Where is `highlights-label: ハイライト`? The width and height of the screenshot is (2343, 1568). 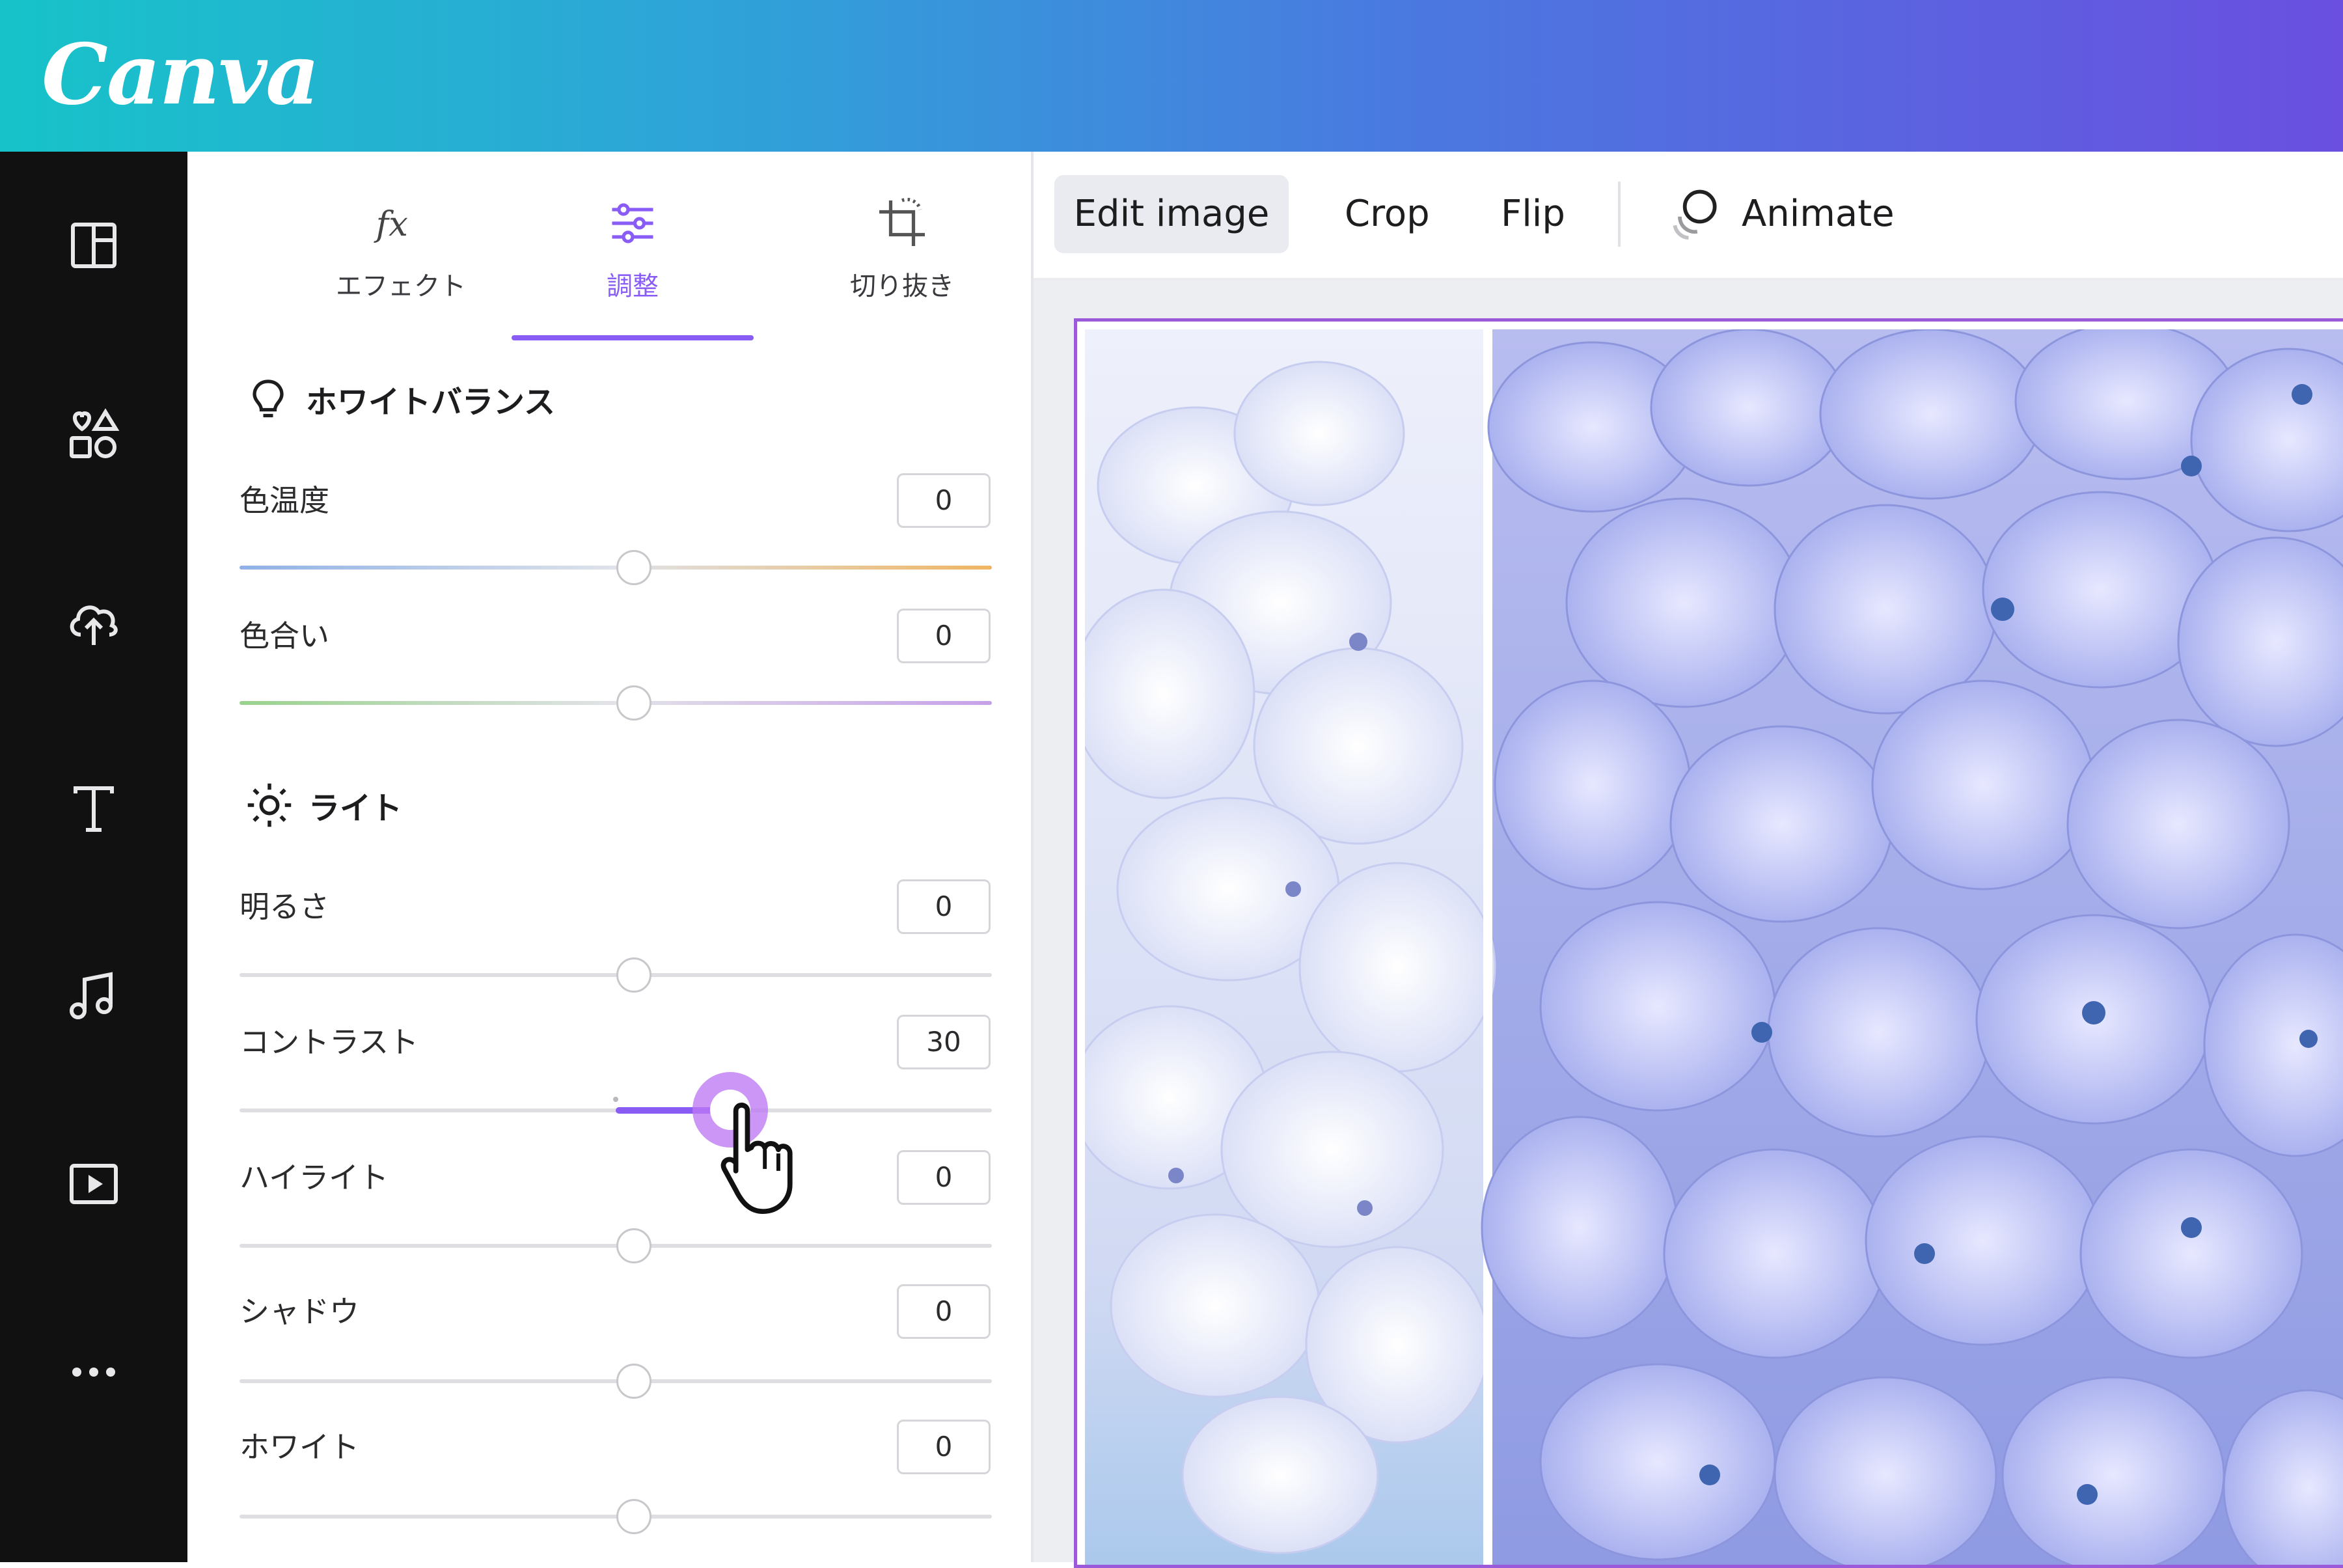
highlights-label: ハイライト is located at coordinates (315, 1177).